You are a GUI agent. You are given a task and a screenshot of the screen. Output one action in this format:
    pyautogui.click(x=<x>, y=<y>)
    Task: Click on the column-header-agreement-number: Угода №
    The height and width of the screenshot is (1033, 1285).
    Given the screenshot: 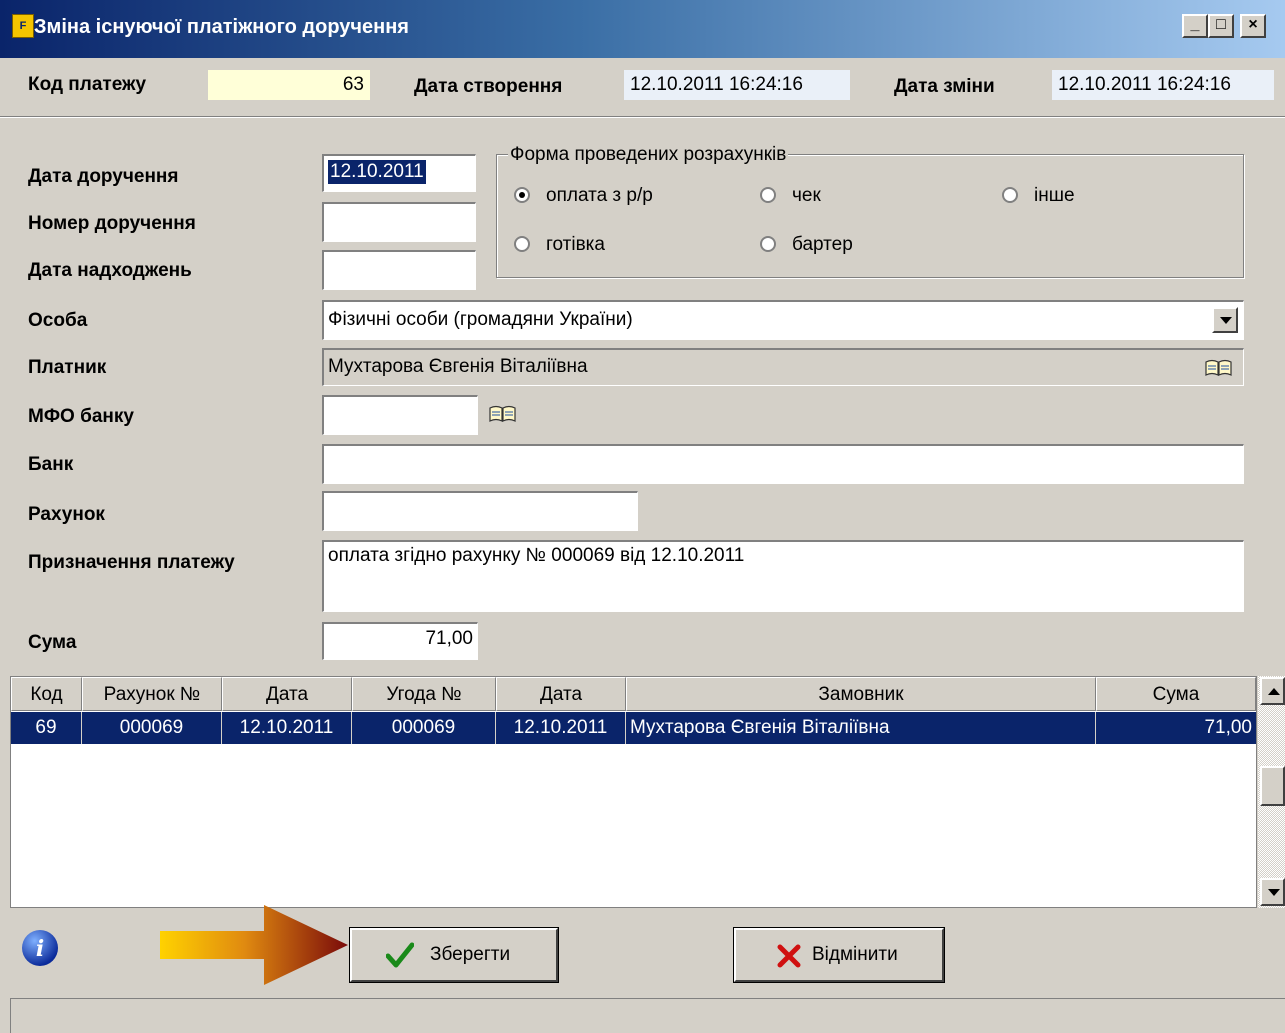 What is the action you would take?
    pyautogui.click(x=424, y=694)
    